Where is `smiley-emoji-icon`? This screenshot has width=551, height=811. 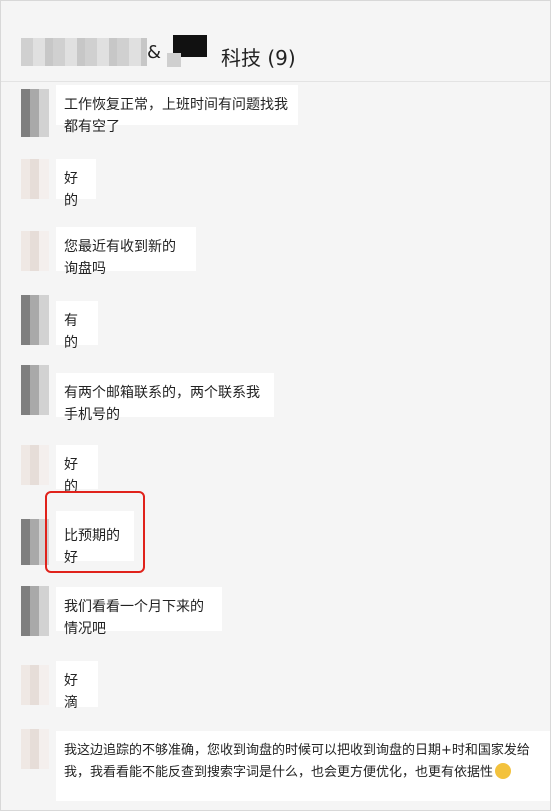
smiley-emoji-icon is located at coordinates (503, 771).